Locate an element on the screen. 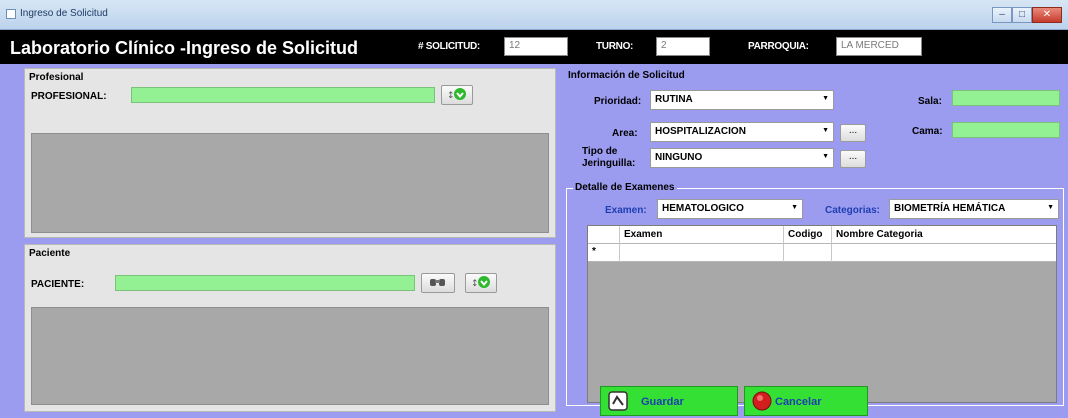  new-row-marker: * is located at coordinates (604, 253).